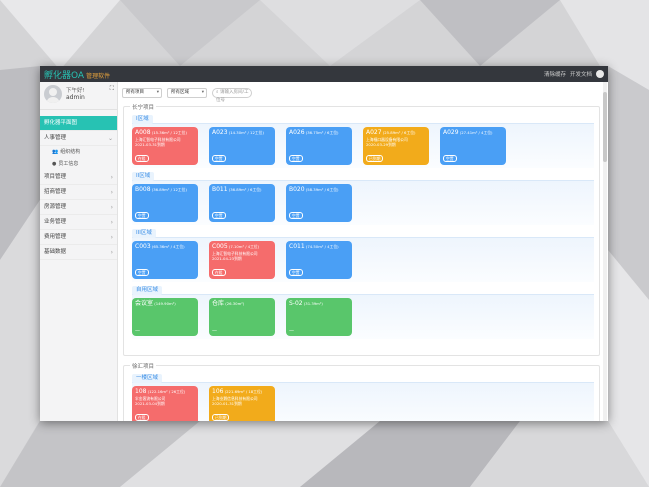 Image resolution: width=649 pixels, height=487 pixels. I want to click on room-detail: (27.41m² / 4工位), so click(475, 132).